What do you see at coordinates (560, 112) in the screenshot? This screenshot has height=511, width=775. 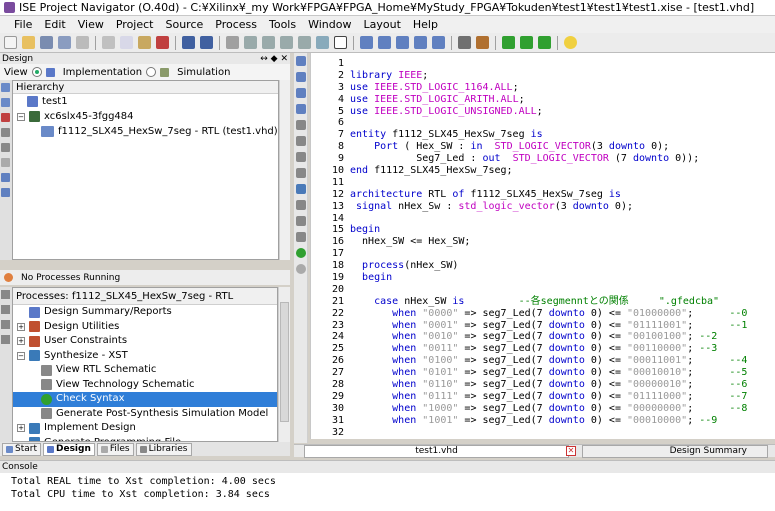 I see `code-line: use IEEE.STD_LOGIC_UNSIGNED.ALL;` at bounding box center [560, 112].